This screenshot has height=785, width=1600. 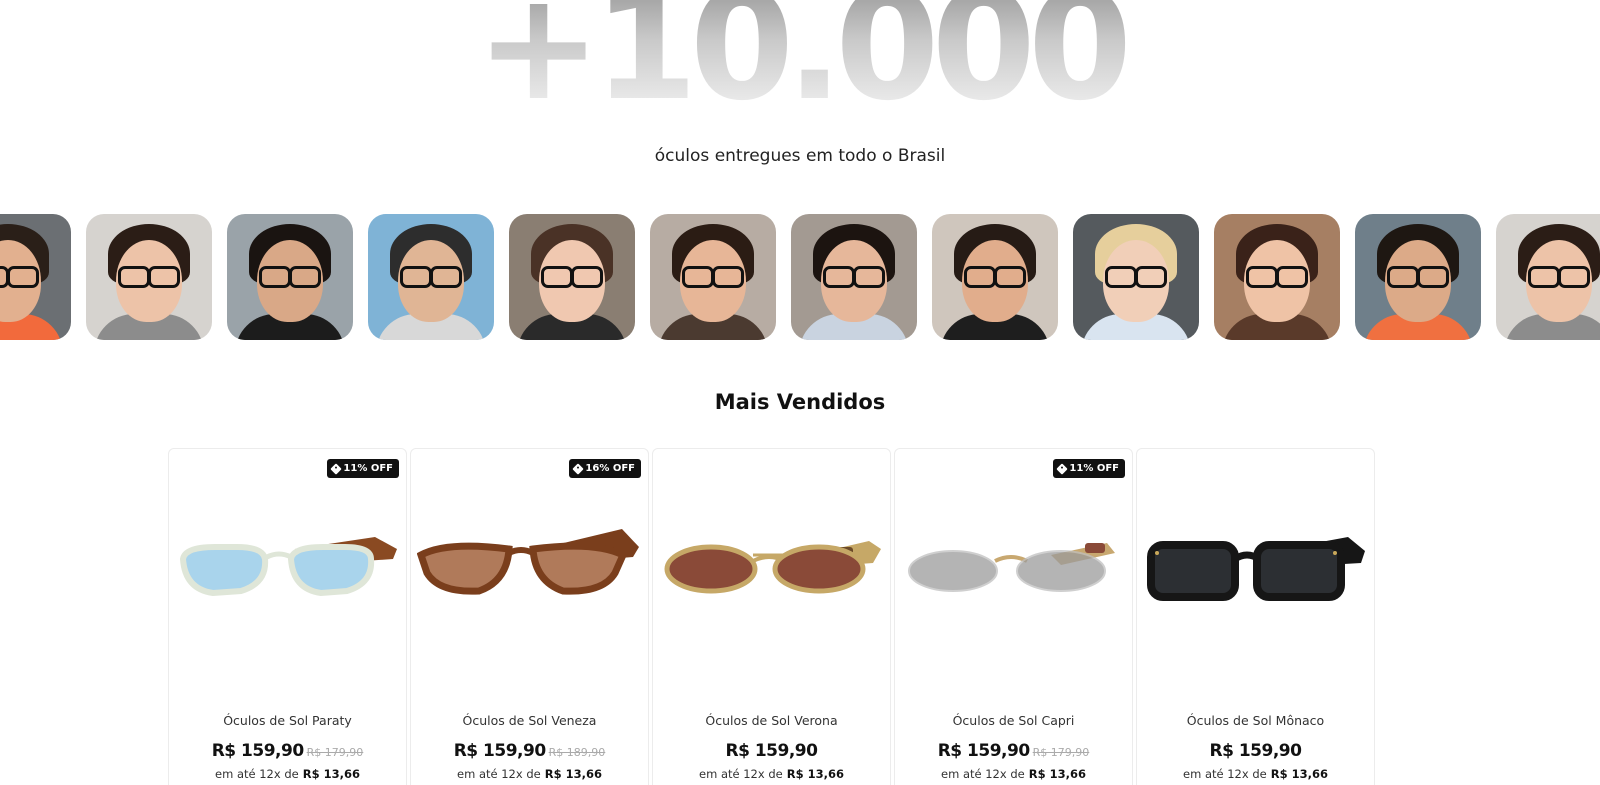 I want to click on product-name: Óculos de Sol Mônaco, so click(x=1255, y=720).